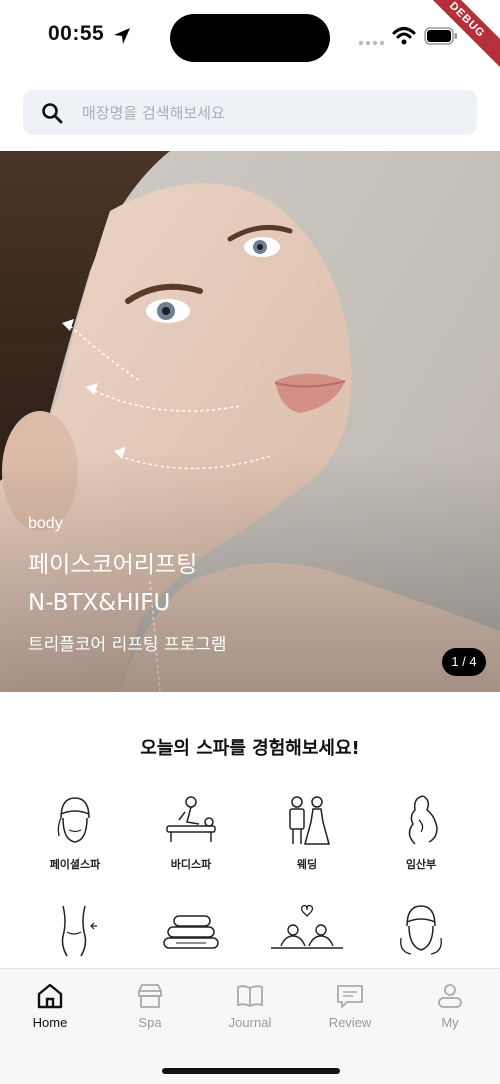  I want to click on user-icon, so click(450, 996).